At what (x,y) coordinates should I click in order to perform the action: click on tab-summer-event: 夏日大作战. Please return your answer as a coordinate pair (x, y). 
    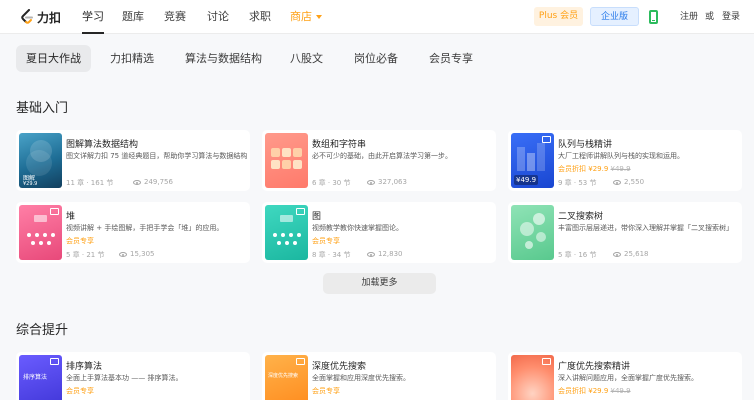
    Looking at the image, I should click on (53, 58).